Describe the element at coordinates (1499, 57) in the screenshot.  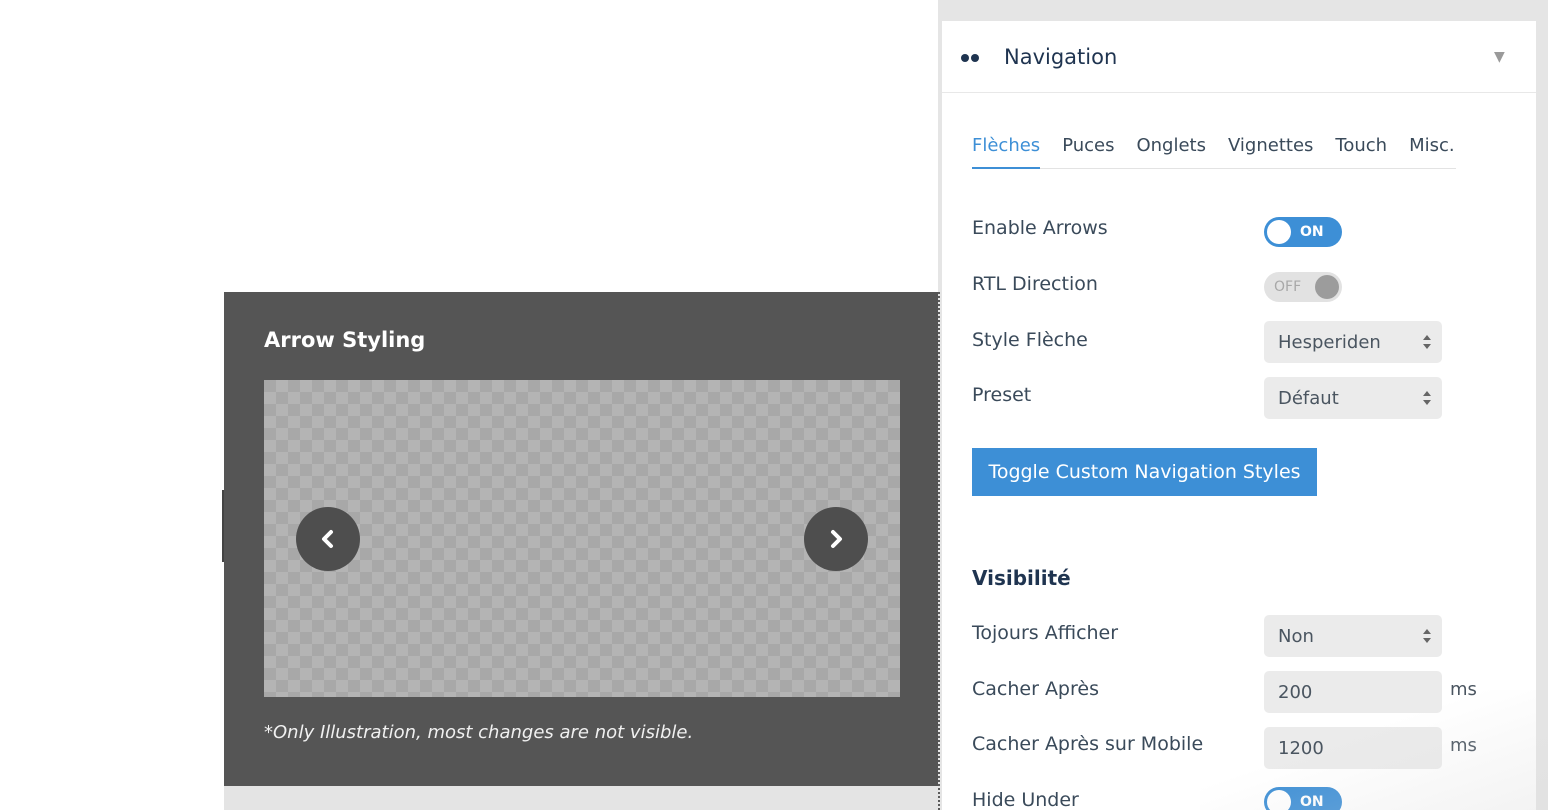
I see `caret-down-icon: ▼` at that location.